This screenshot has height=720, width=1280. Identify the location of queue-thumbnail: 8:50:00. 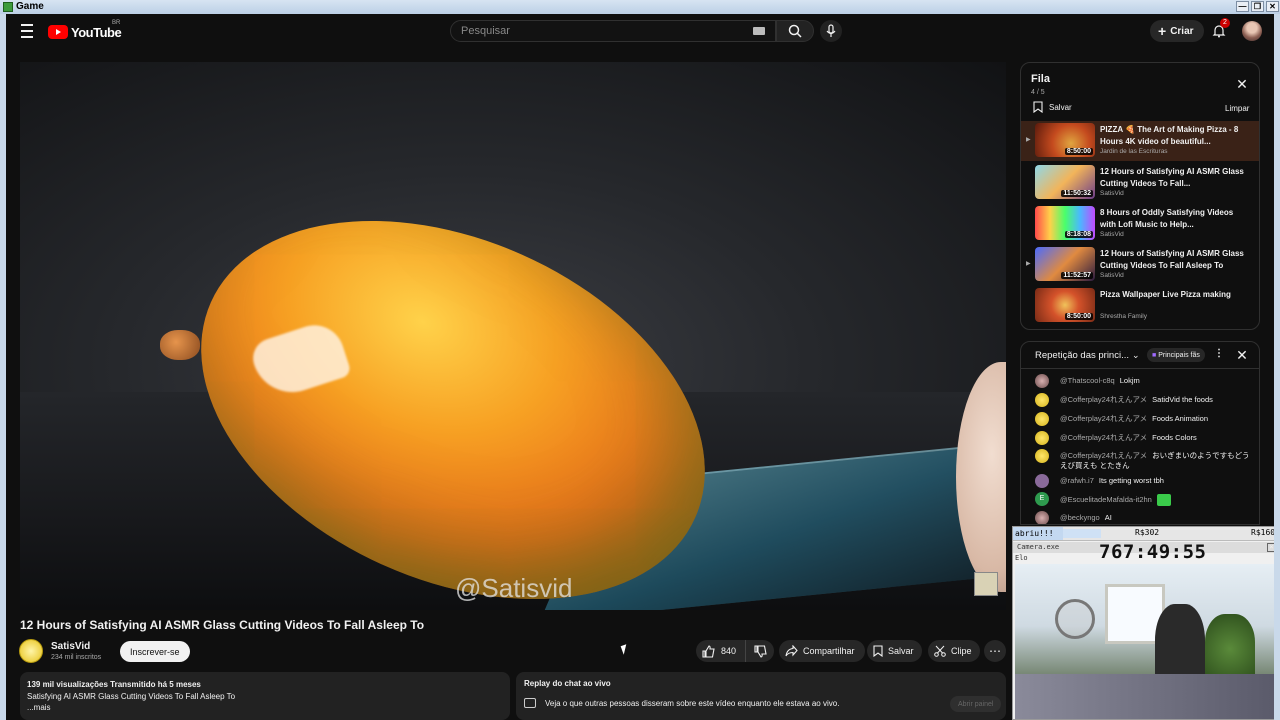
(1065, 140).